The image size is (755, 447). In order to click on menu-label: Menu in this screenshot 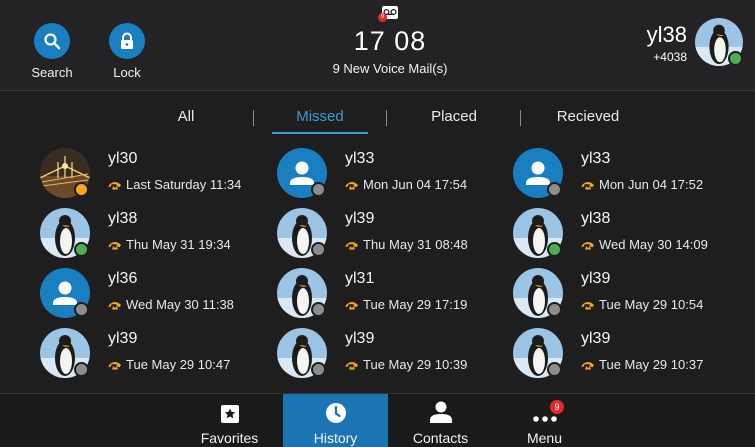, I will do `click(544, 438)`.